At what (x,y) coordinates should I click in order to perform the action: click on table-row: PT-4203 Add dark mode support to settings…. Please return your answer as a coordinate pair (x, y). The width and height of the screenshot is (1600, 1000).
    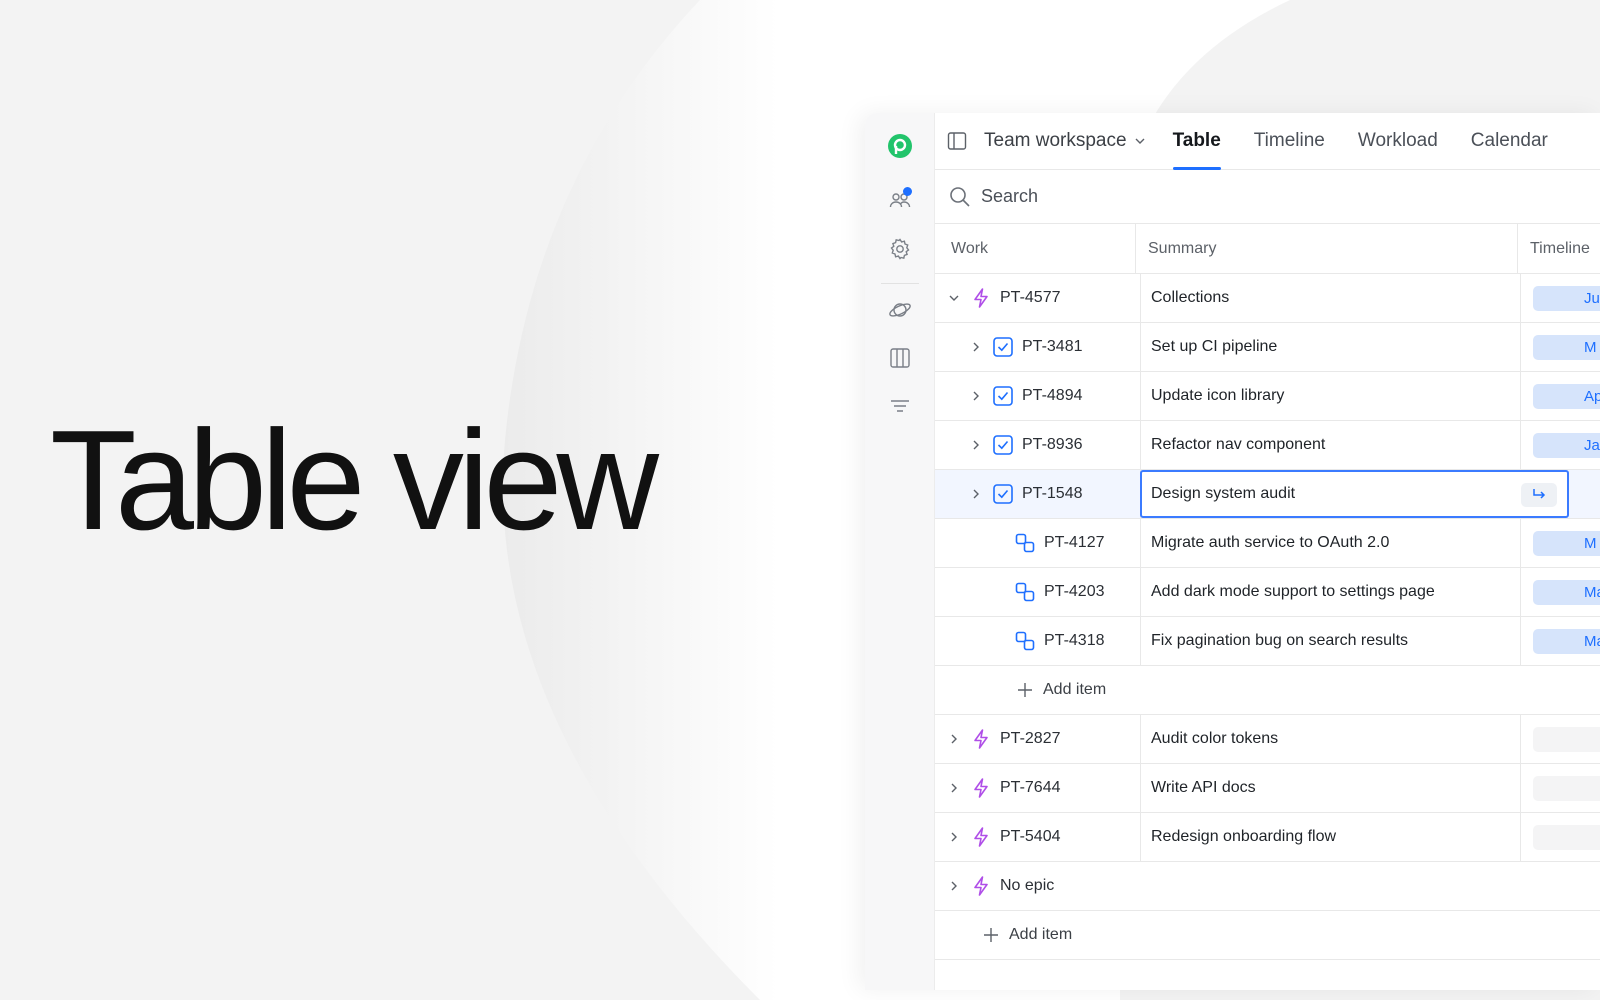
    Looking at the image, I should click on (1267, 592).